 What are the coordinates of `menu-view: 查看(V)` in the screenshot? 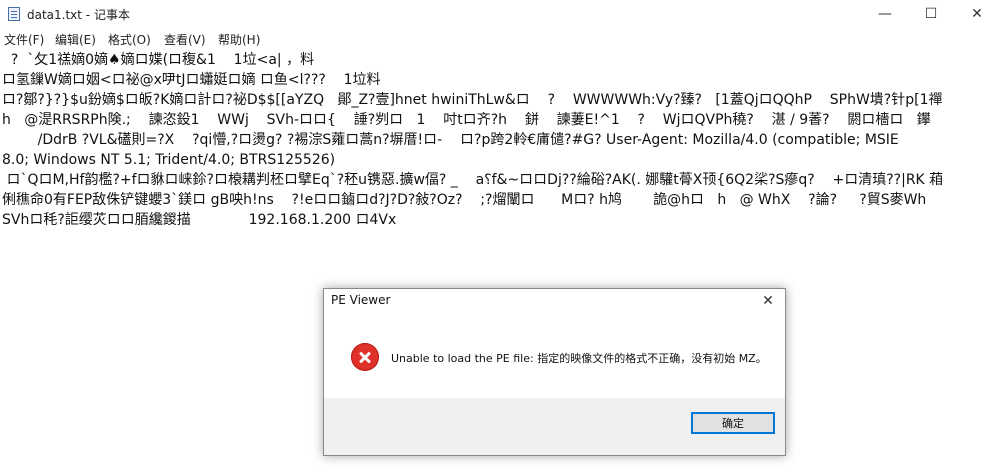 It's located at (185, 39).